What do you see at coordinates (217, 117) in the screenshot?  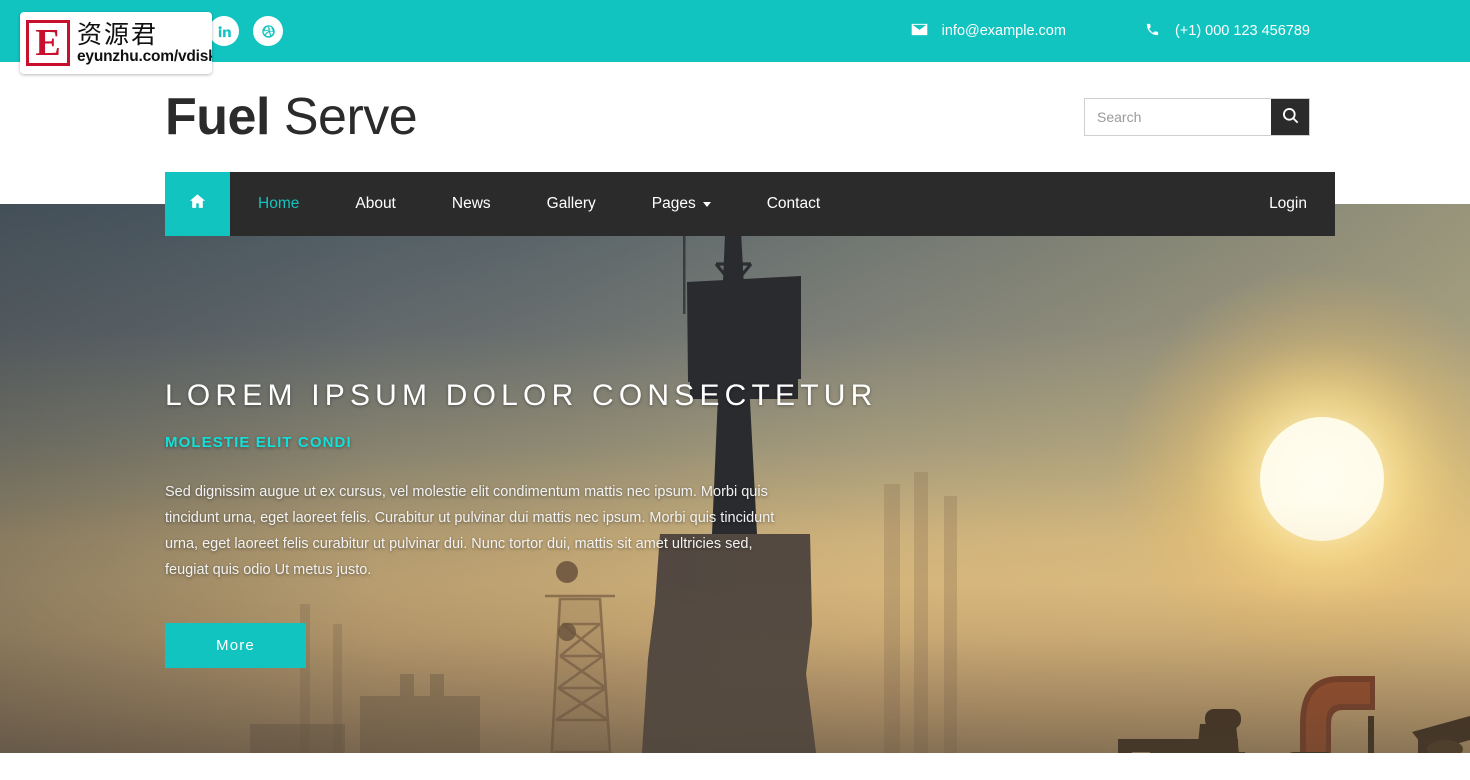 I see `brand-bold: Fuel` at bounding box center [217, 117].